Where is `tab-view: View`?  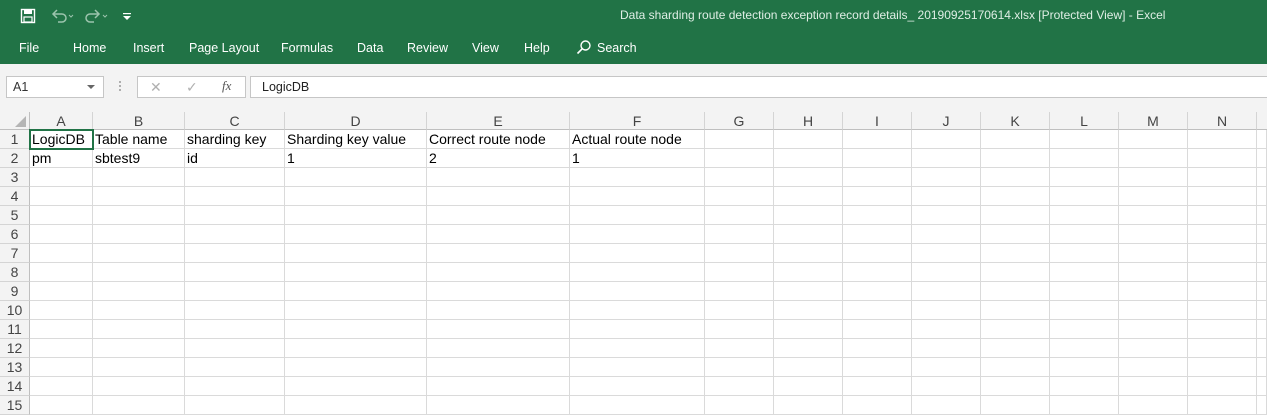
tab-view: View is located at coordinates (485, 48).